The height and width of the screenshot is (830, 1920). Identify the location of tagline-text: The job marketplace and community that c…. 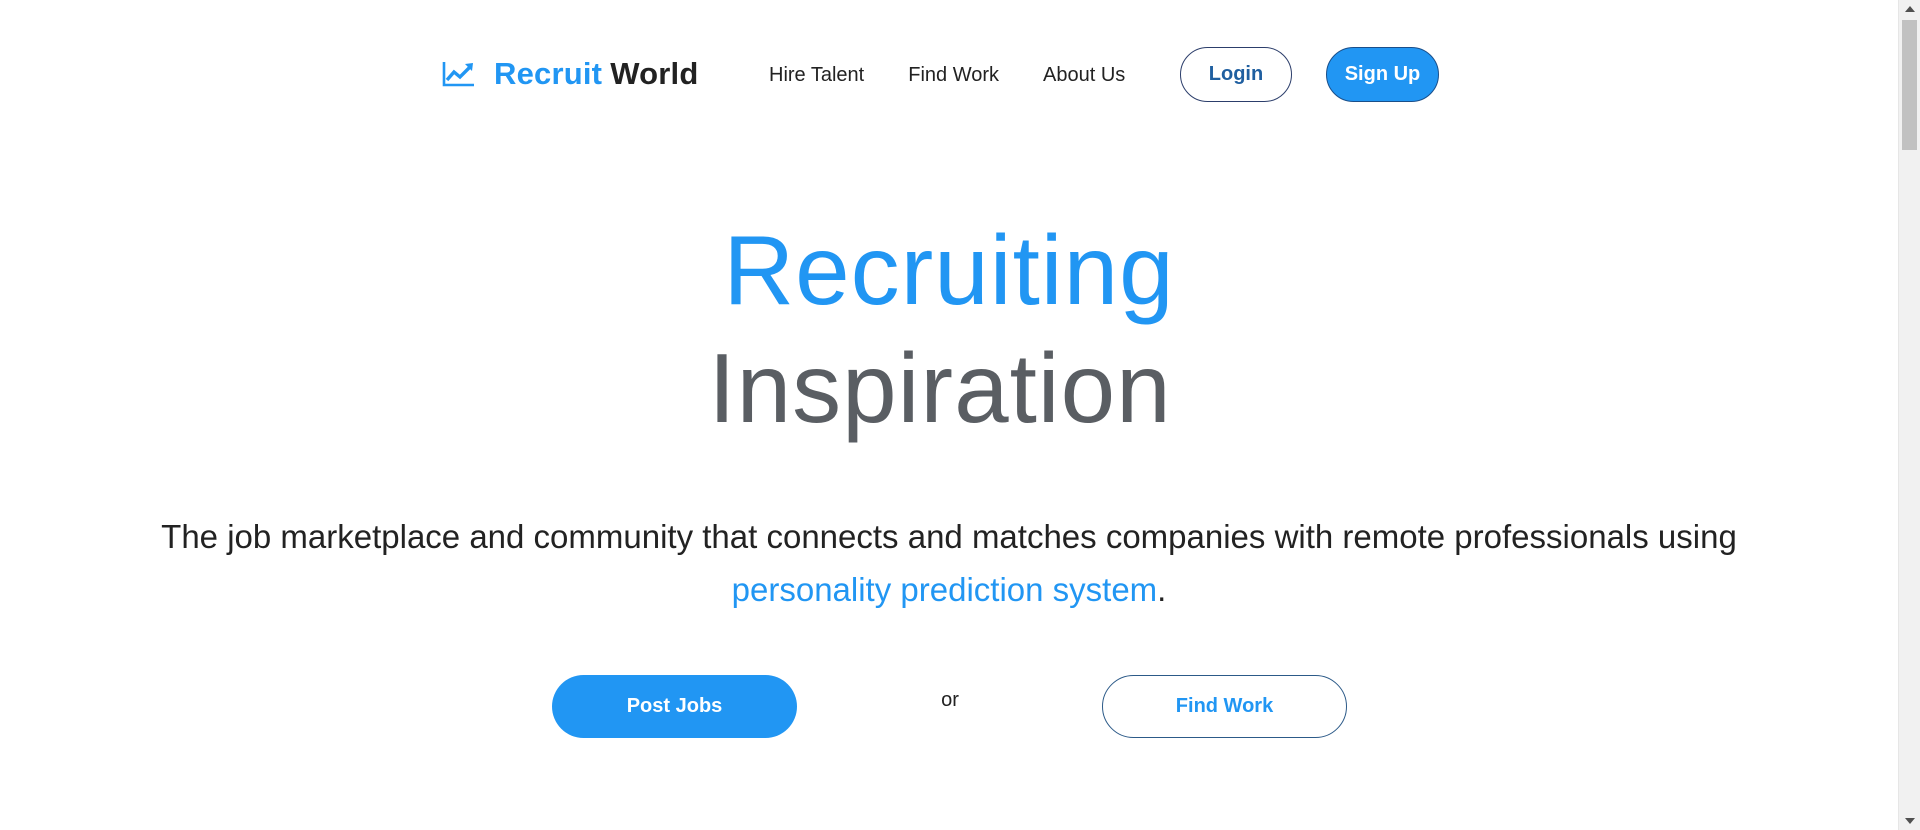
(949, 536).